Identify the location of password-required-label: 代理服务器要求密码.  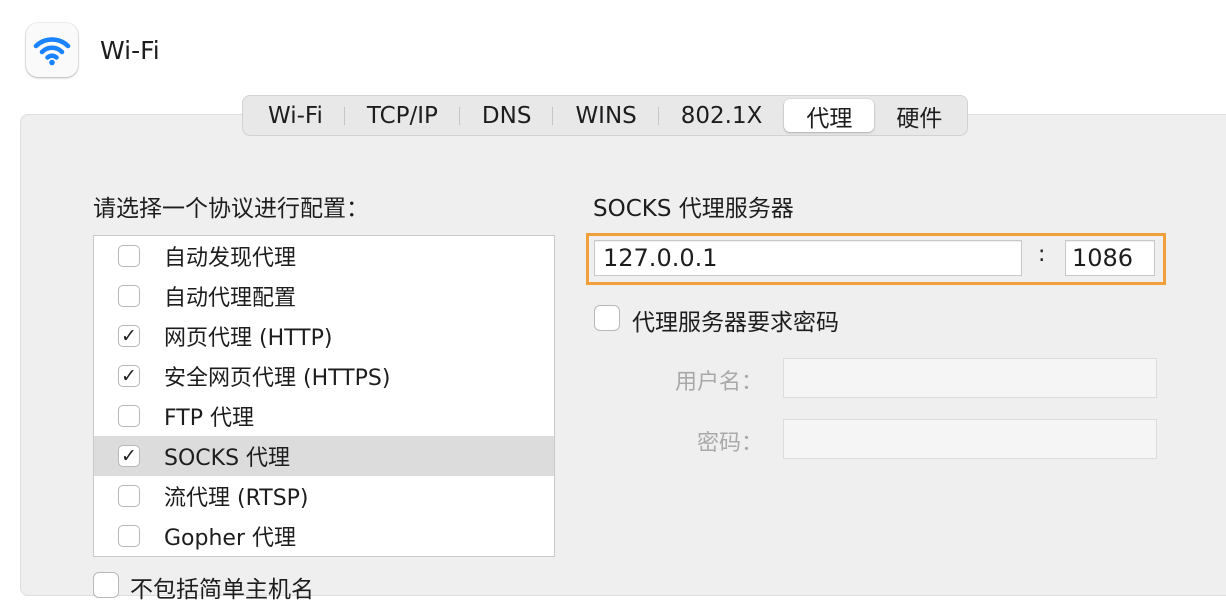
(735, 323).